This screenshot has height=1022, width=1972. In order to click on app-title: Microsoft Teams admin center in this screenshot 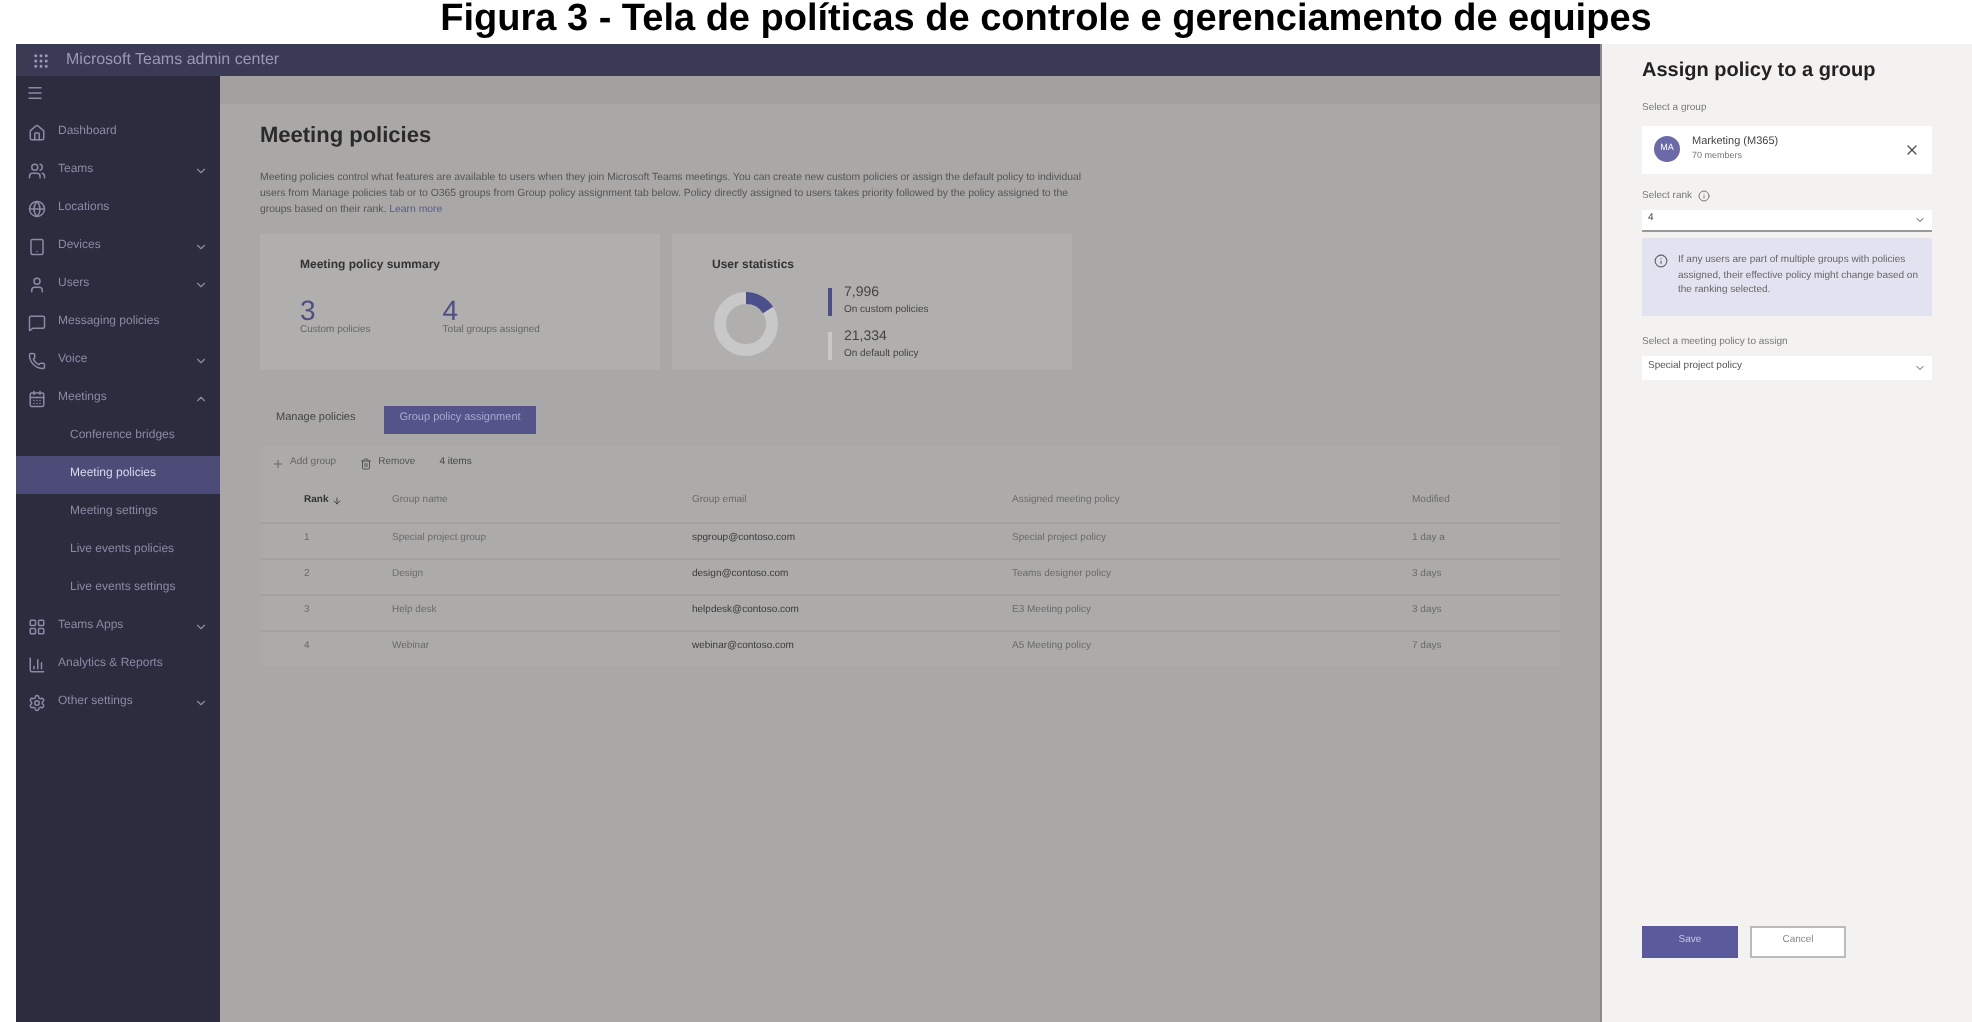, I will do `click(173, 60)`.